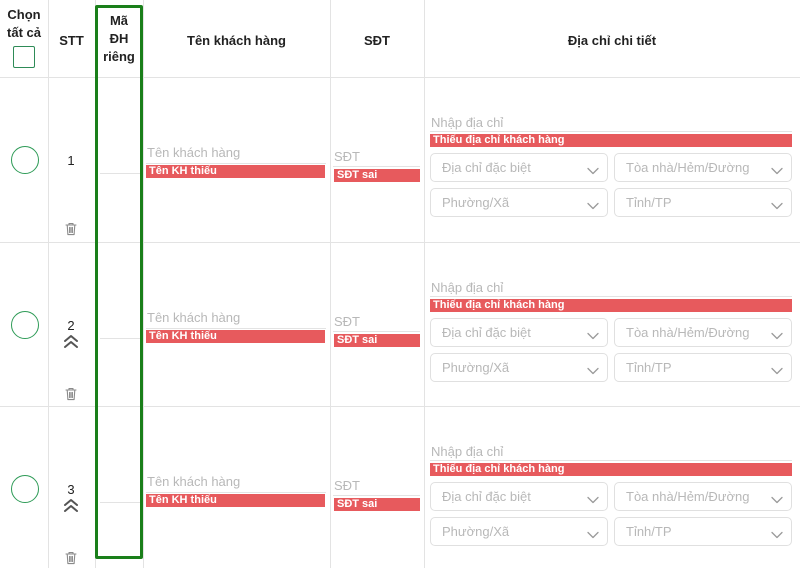  Describe the element at coordinates (71, 40) in the screenshot. I see `stt-header: STT` at that location.